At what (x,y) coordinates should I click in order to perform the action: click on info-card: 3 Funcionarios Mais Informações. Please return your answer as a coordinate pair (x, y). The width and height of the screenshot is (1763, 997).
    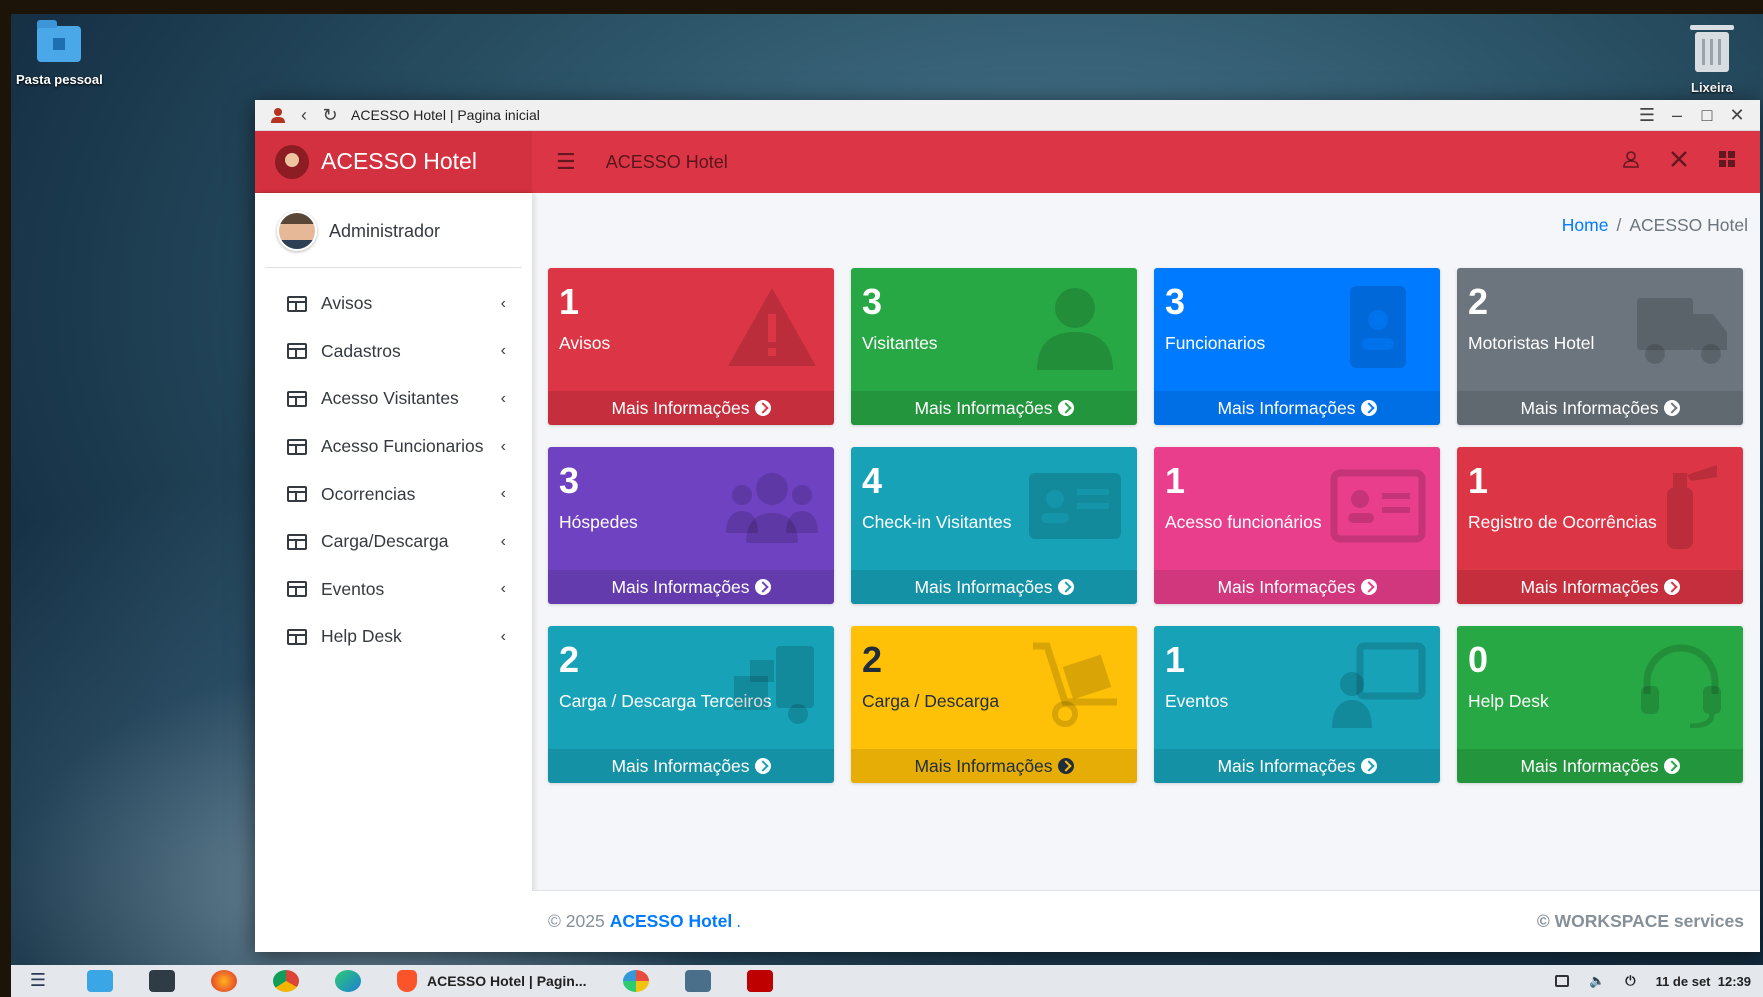
    Looking at the image, I should click on (1297, 346).